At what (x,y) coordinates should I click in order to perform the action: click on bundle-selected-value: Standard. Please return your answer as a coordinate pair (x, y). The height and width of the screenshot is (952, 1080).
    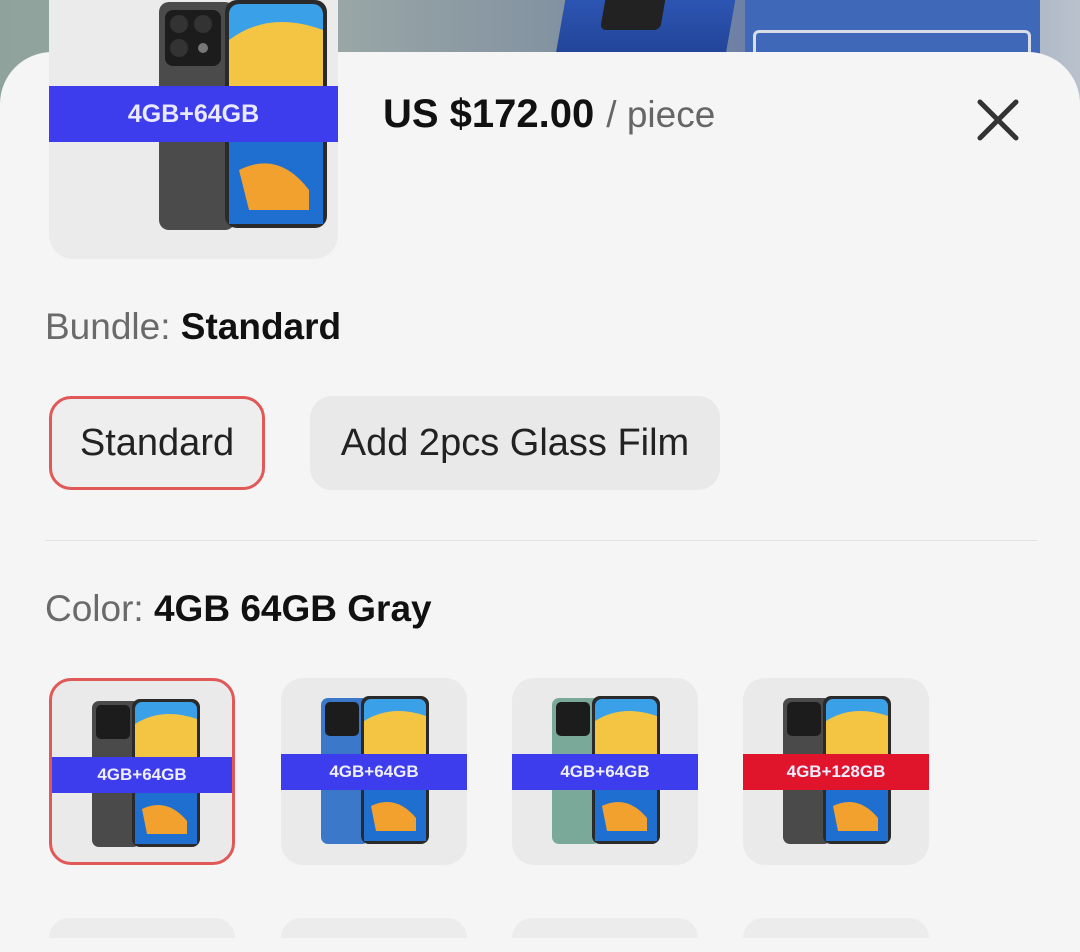
    Looking at the image, I should click on (261, 326).